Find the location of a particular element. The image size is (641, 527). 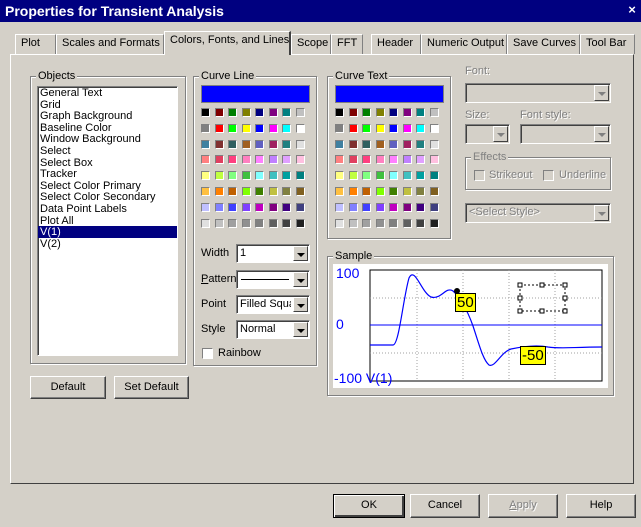

set-default-button: Set Default is located at coordinates (151, 387).